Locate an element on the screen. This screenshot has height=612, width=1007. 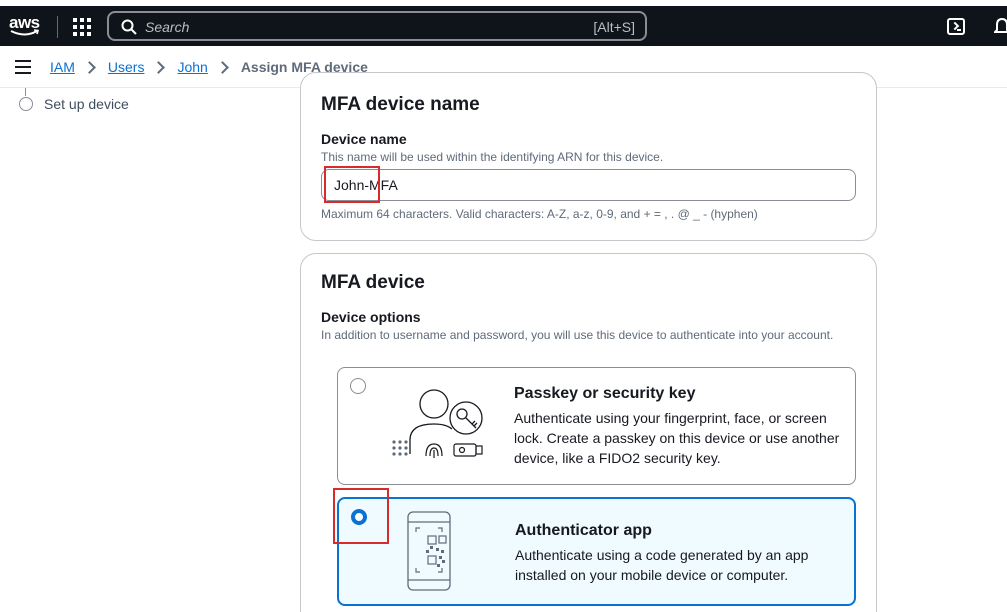
section-title: MFA device name is located at coordinates (400, 104).